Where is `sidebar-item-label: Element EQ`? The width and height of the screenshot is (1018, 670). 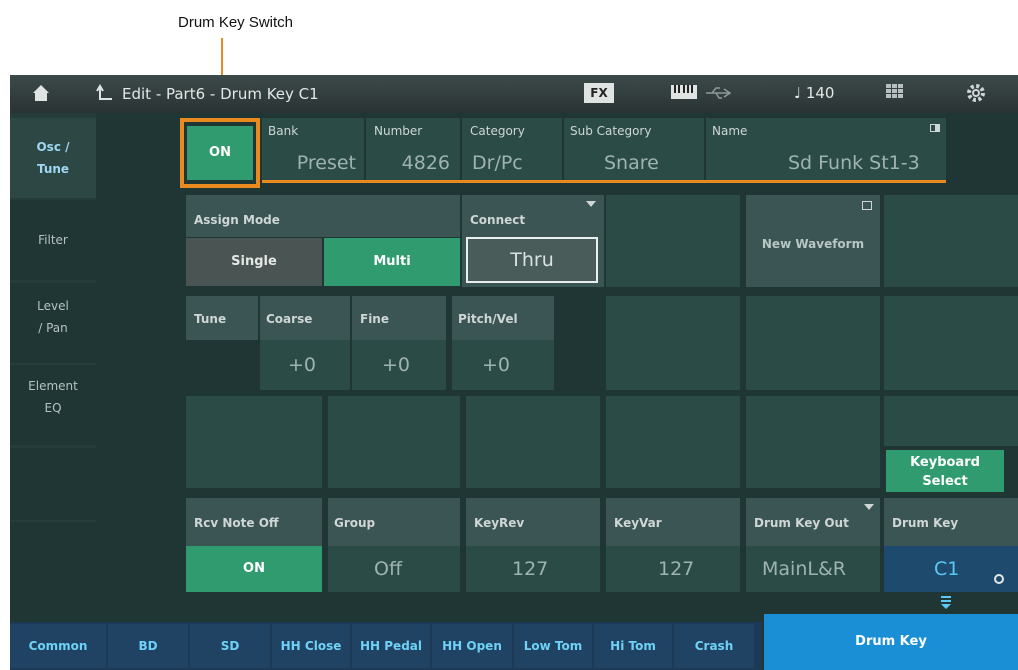
sidebar-item-label: Element EQ is located at coordinates (53, 397).